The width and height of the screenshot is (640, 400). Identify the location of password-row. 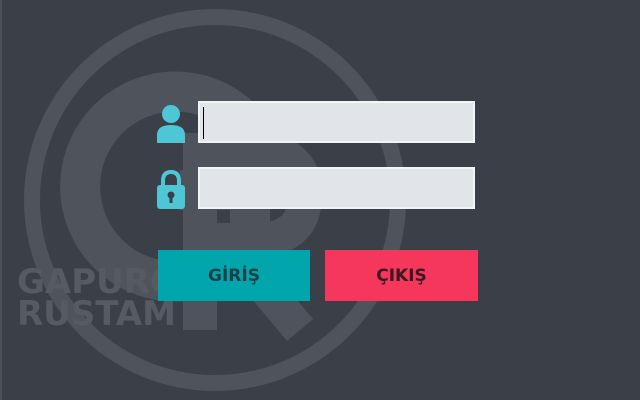
(317, 189).